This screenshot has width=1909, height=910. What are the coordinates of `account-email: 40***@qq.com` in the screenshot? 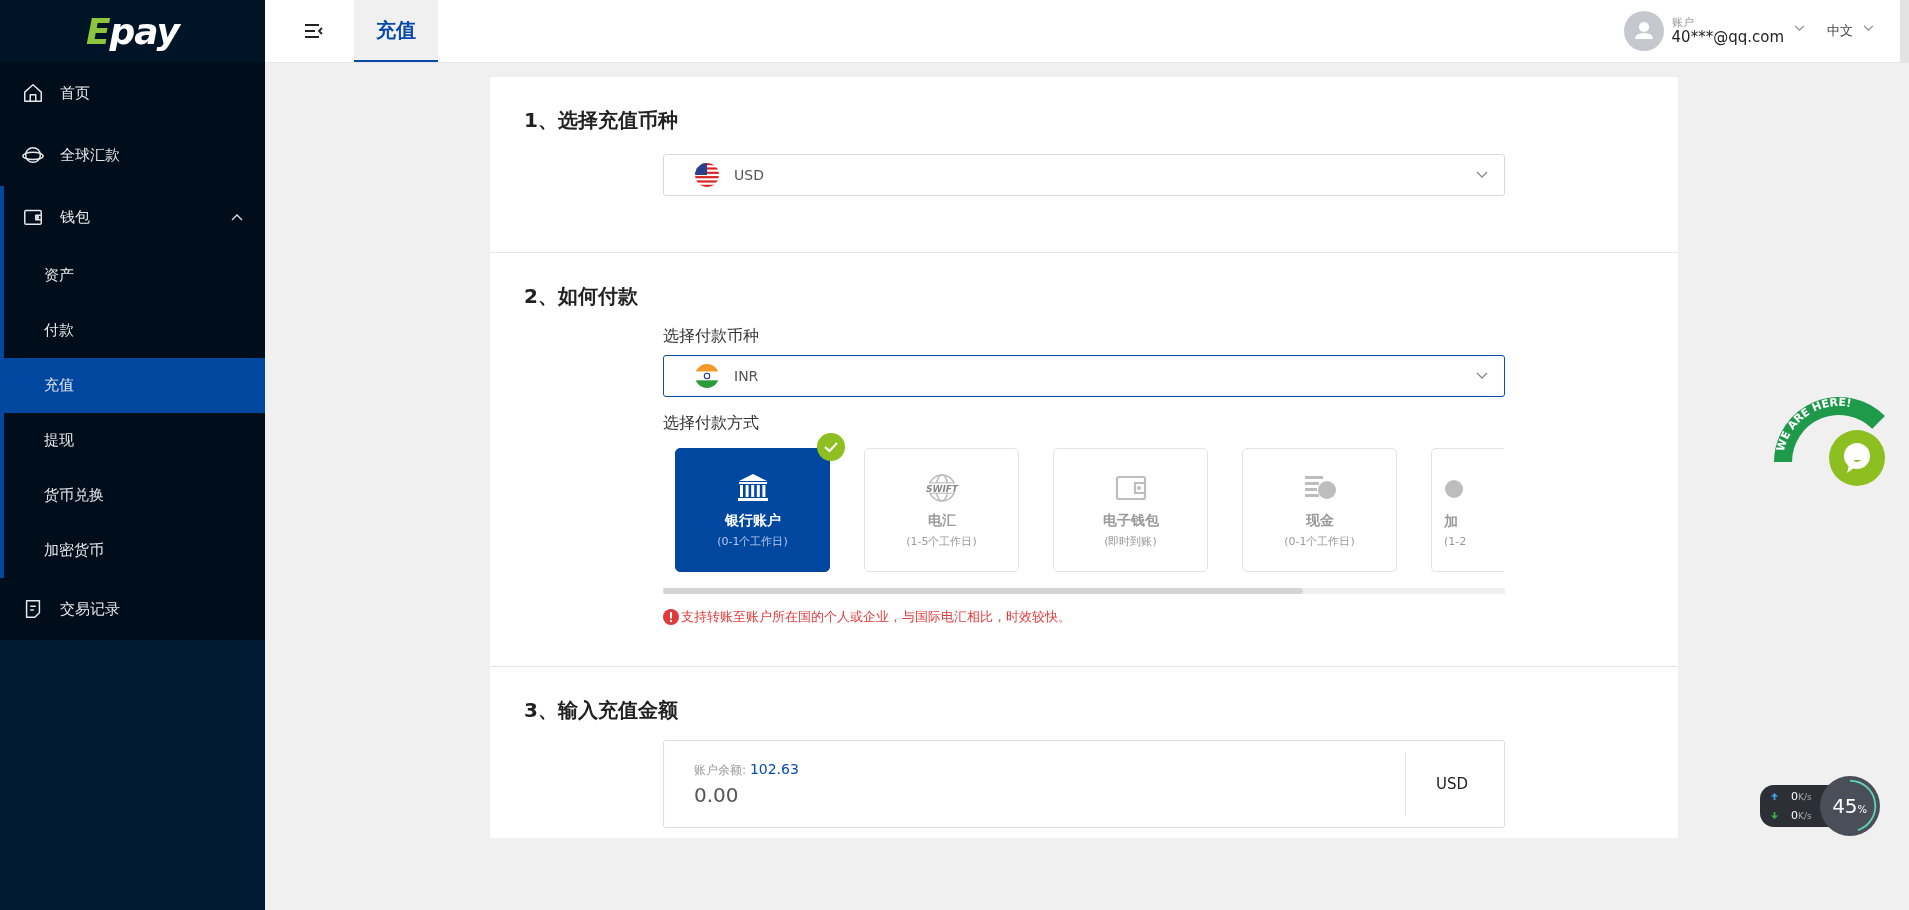 It's located at (1727, 37).